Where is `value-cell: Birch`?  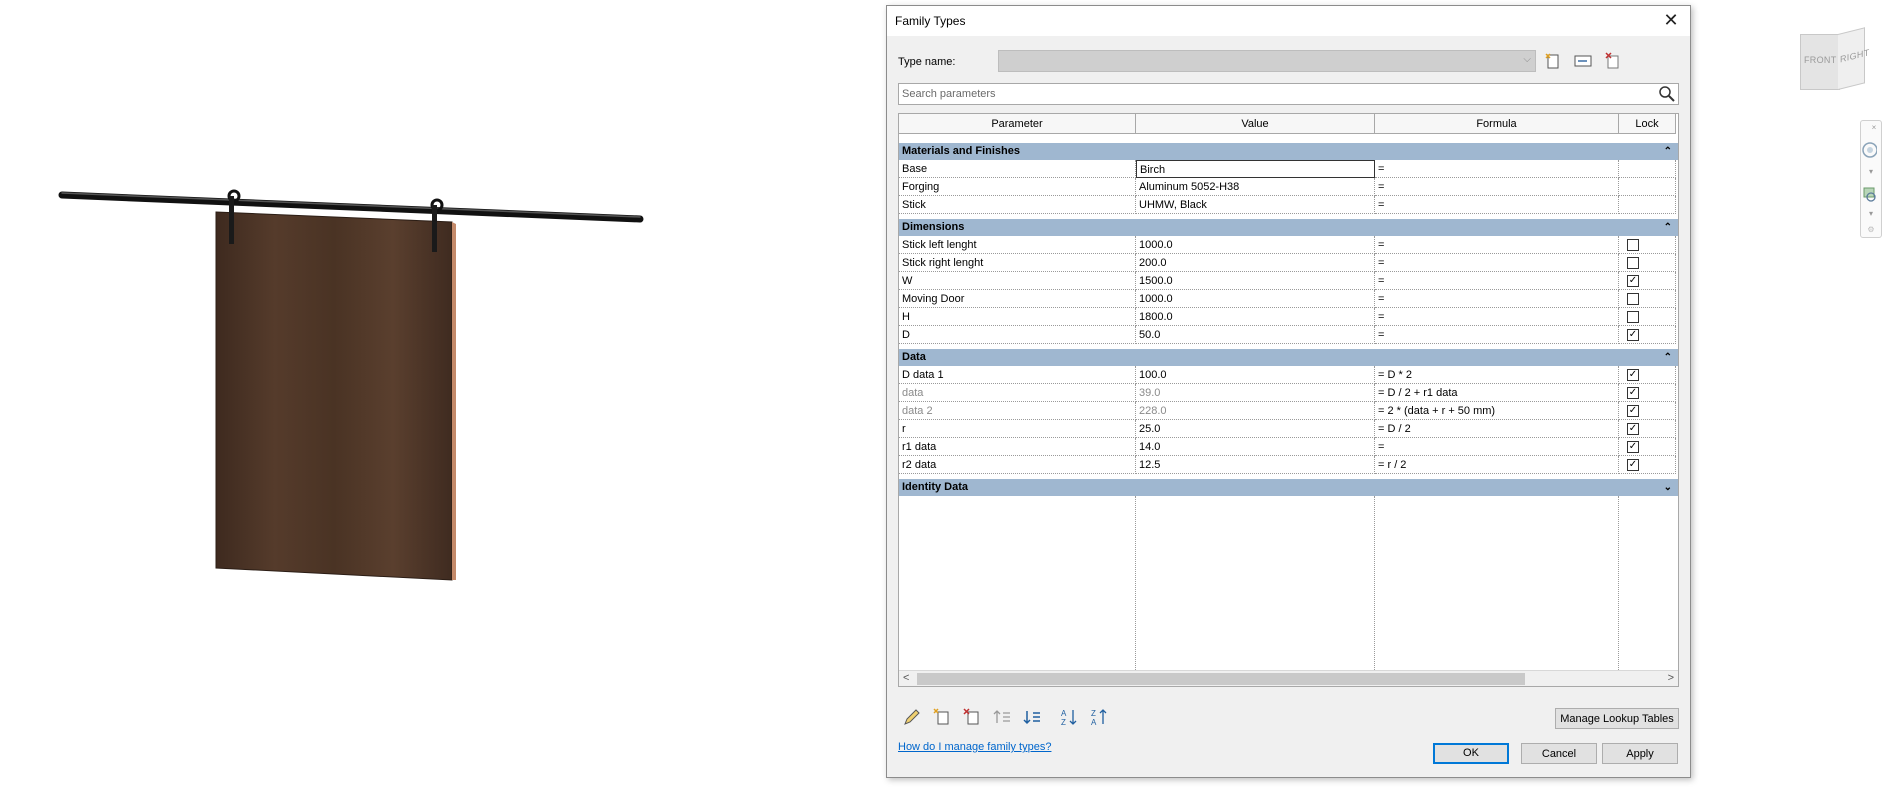
value-cell: Birch is located at coordinates (1255, 169).